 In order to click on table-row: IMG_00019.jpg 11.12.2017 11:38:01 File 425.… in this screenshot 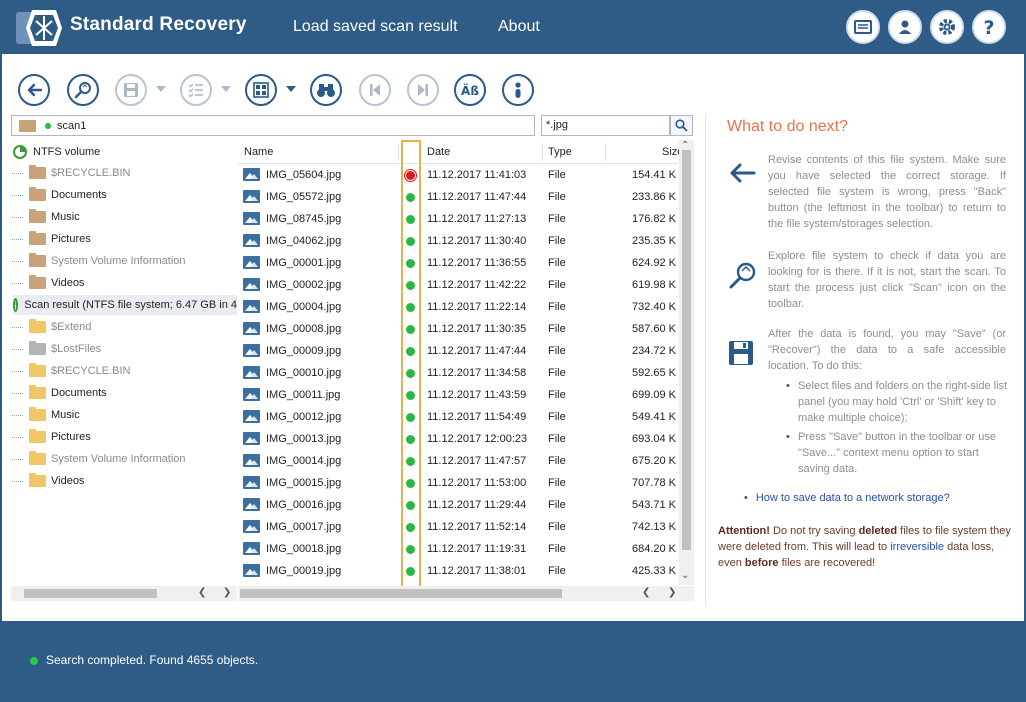, I will do `click(458, 571)`.